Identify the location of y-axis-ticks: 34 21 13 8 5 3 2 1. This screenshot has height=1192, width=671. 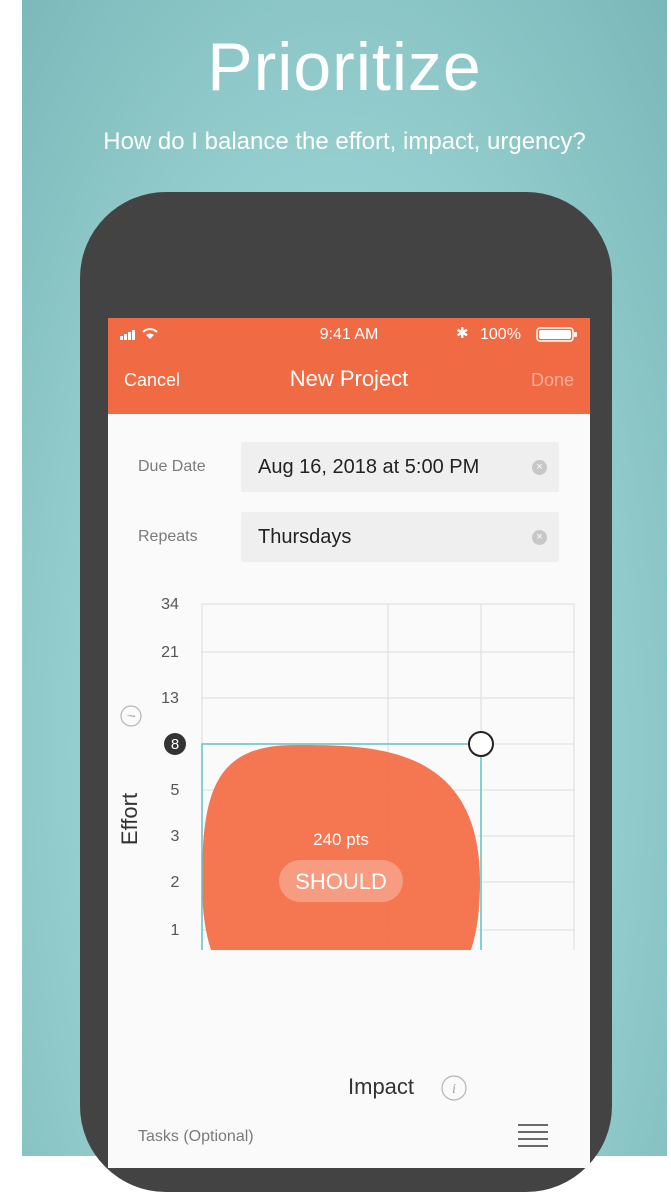
(173, 767).